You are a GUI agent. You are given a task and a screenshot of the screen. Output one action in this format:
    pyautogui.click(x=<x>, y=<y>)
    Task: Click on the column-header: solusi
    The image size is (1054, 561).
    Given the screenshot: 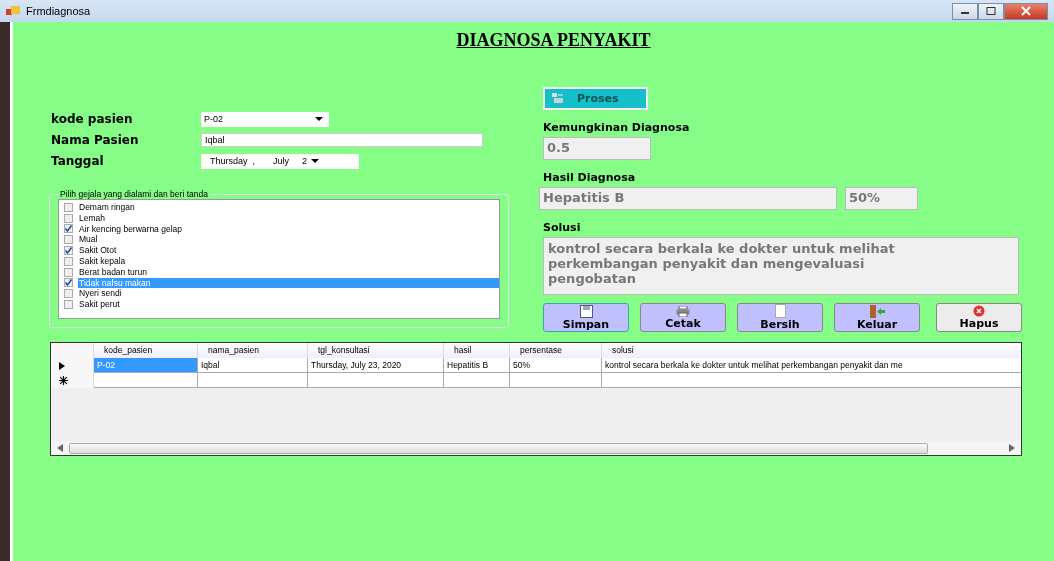 What is the action you would take?
    pyautogui.click(x=811, y=350)
    